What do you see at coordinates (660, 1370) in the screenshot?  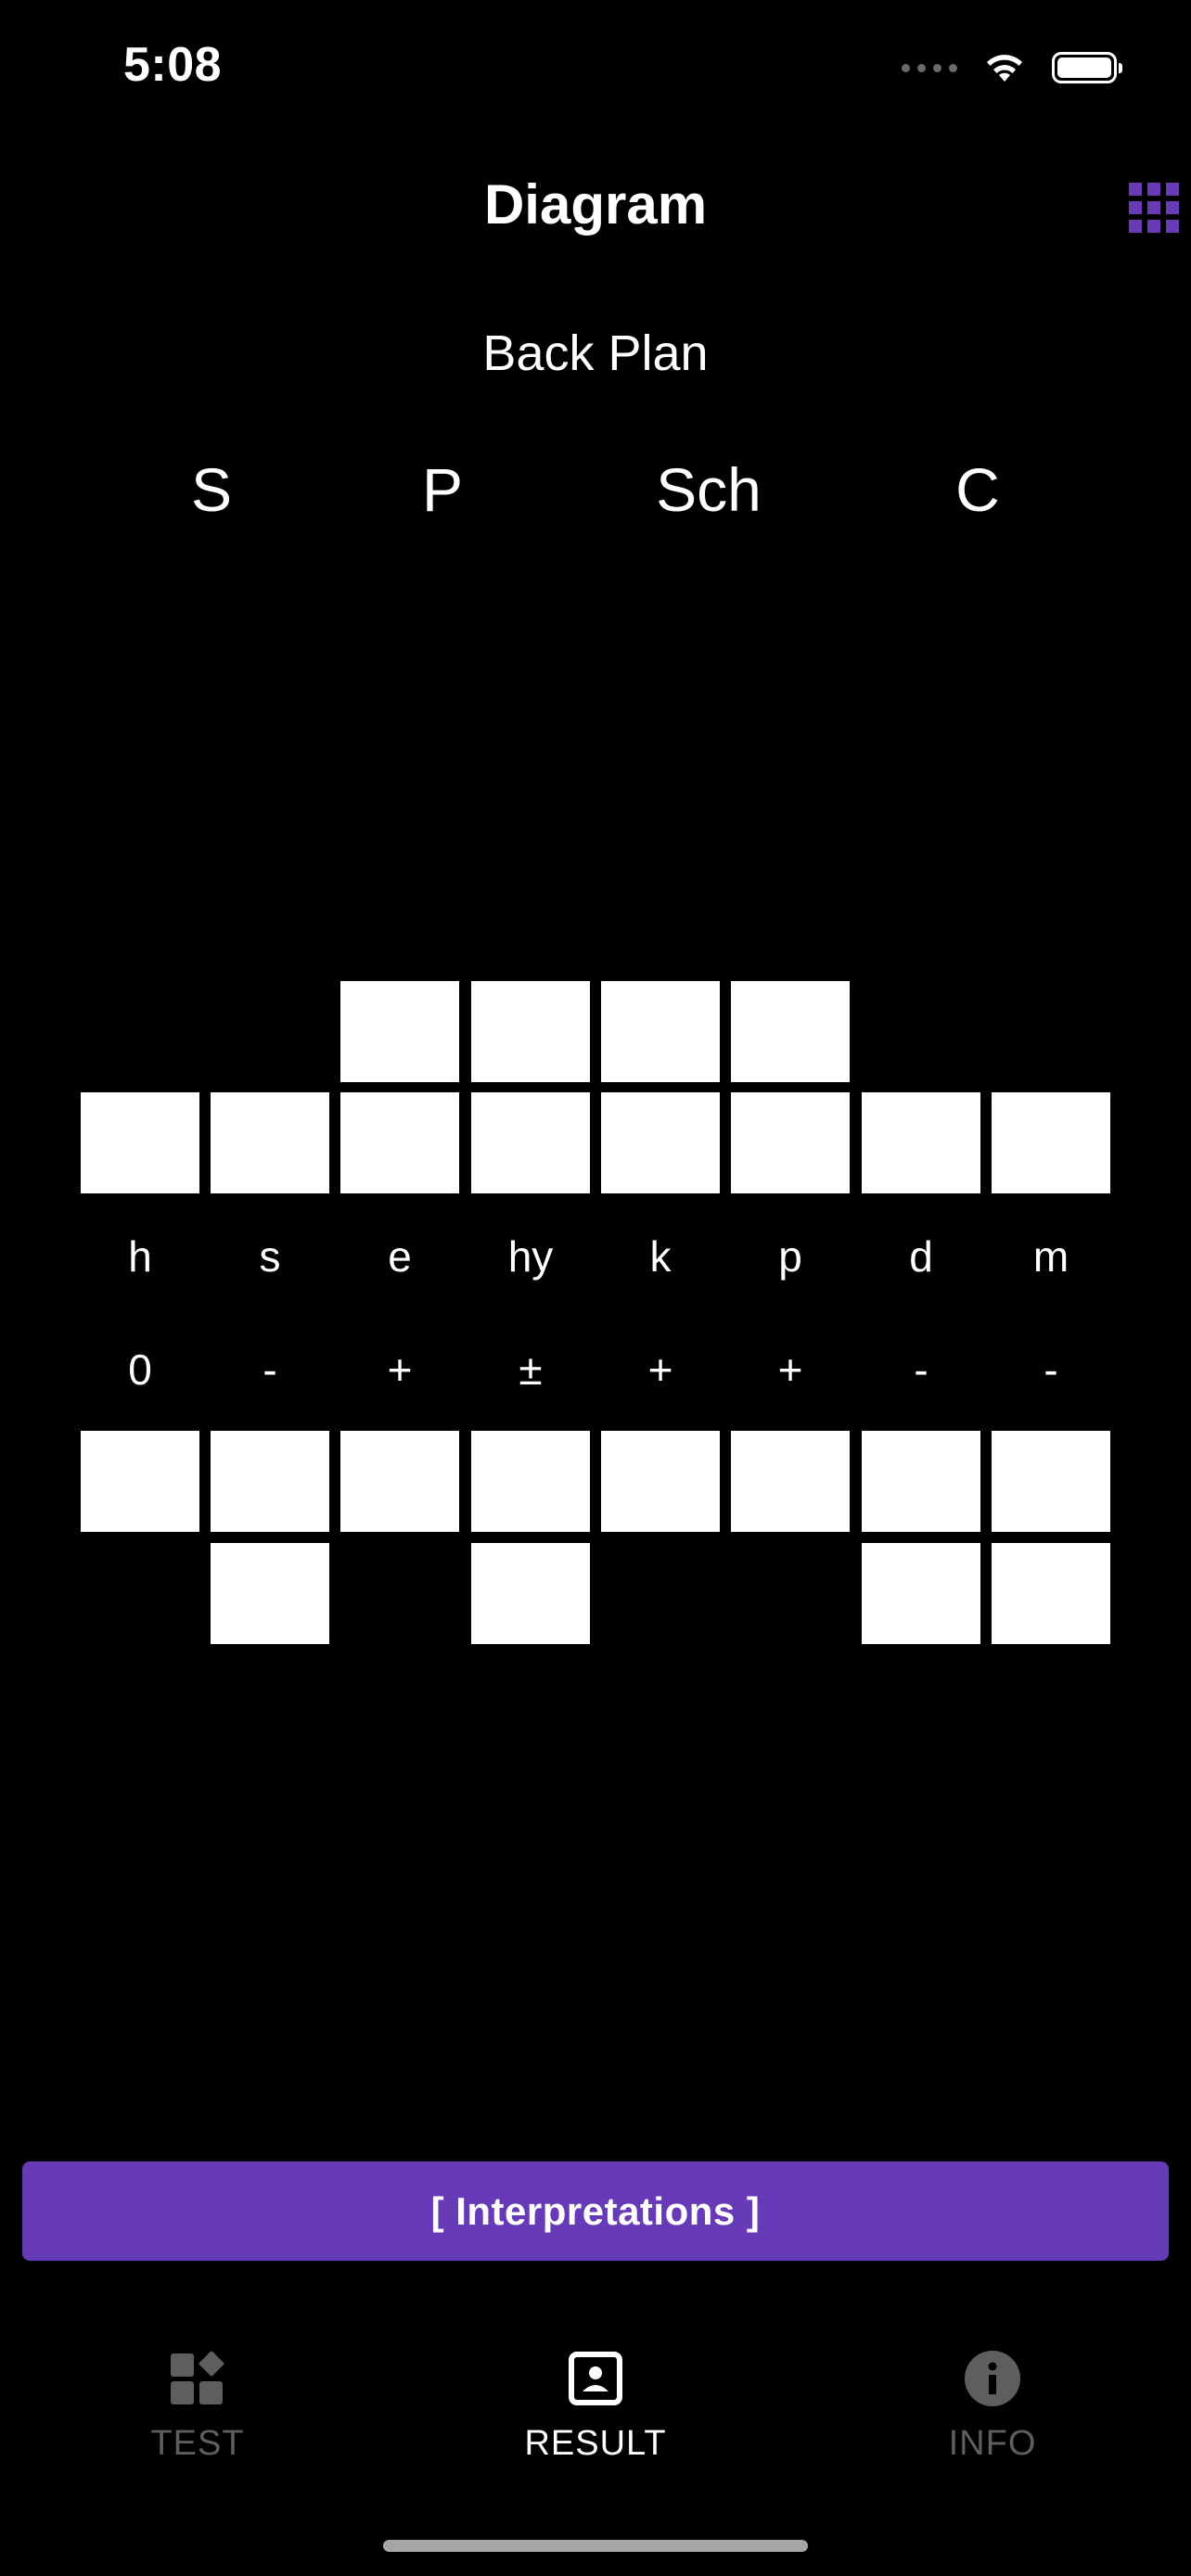 I see `factor-sign-k: +` at bounding box center [660, 1370].